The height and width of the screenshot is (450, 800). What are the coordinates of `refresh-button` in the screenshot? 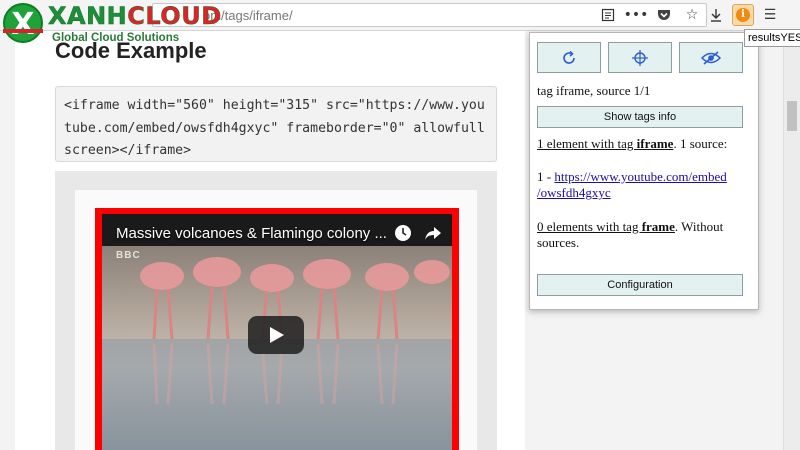 It's located at (569, 57).